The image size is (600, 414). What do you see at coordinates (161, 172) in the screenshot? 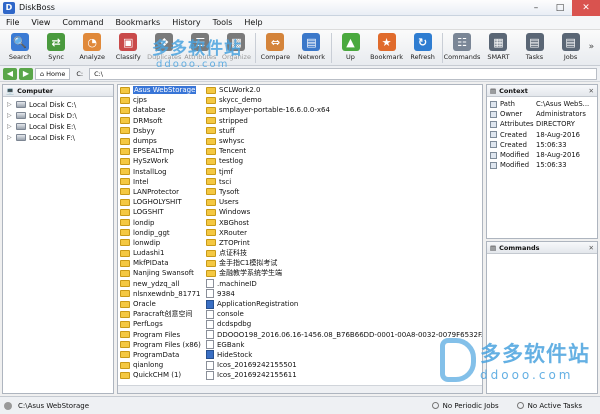
I see `folder-item: InstallLog` at bounding box center [161, 172].